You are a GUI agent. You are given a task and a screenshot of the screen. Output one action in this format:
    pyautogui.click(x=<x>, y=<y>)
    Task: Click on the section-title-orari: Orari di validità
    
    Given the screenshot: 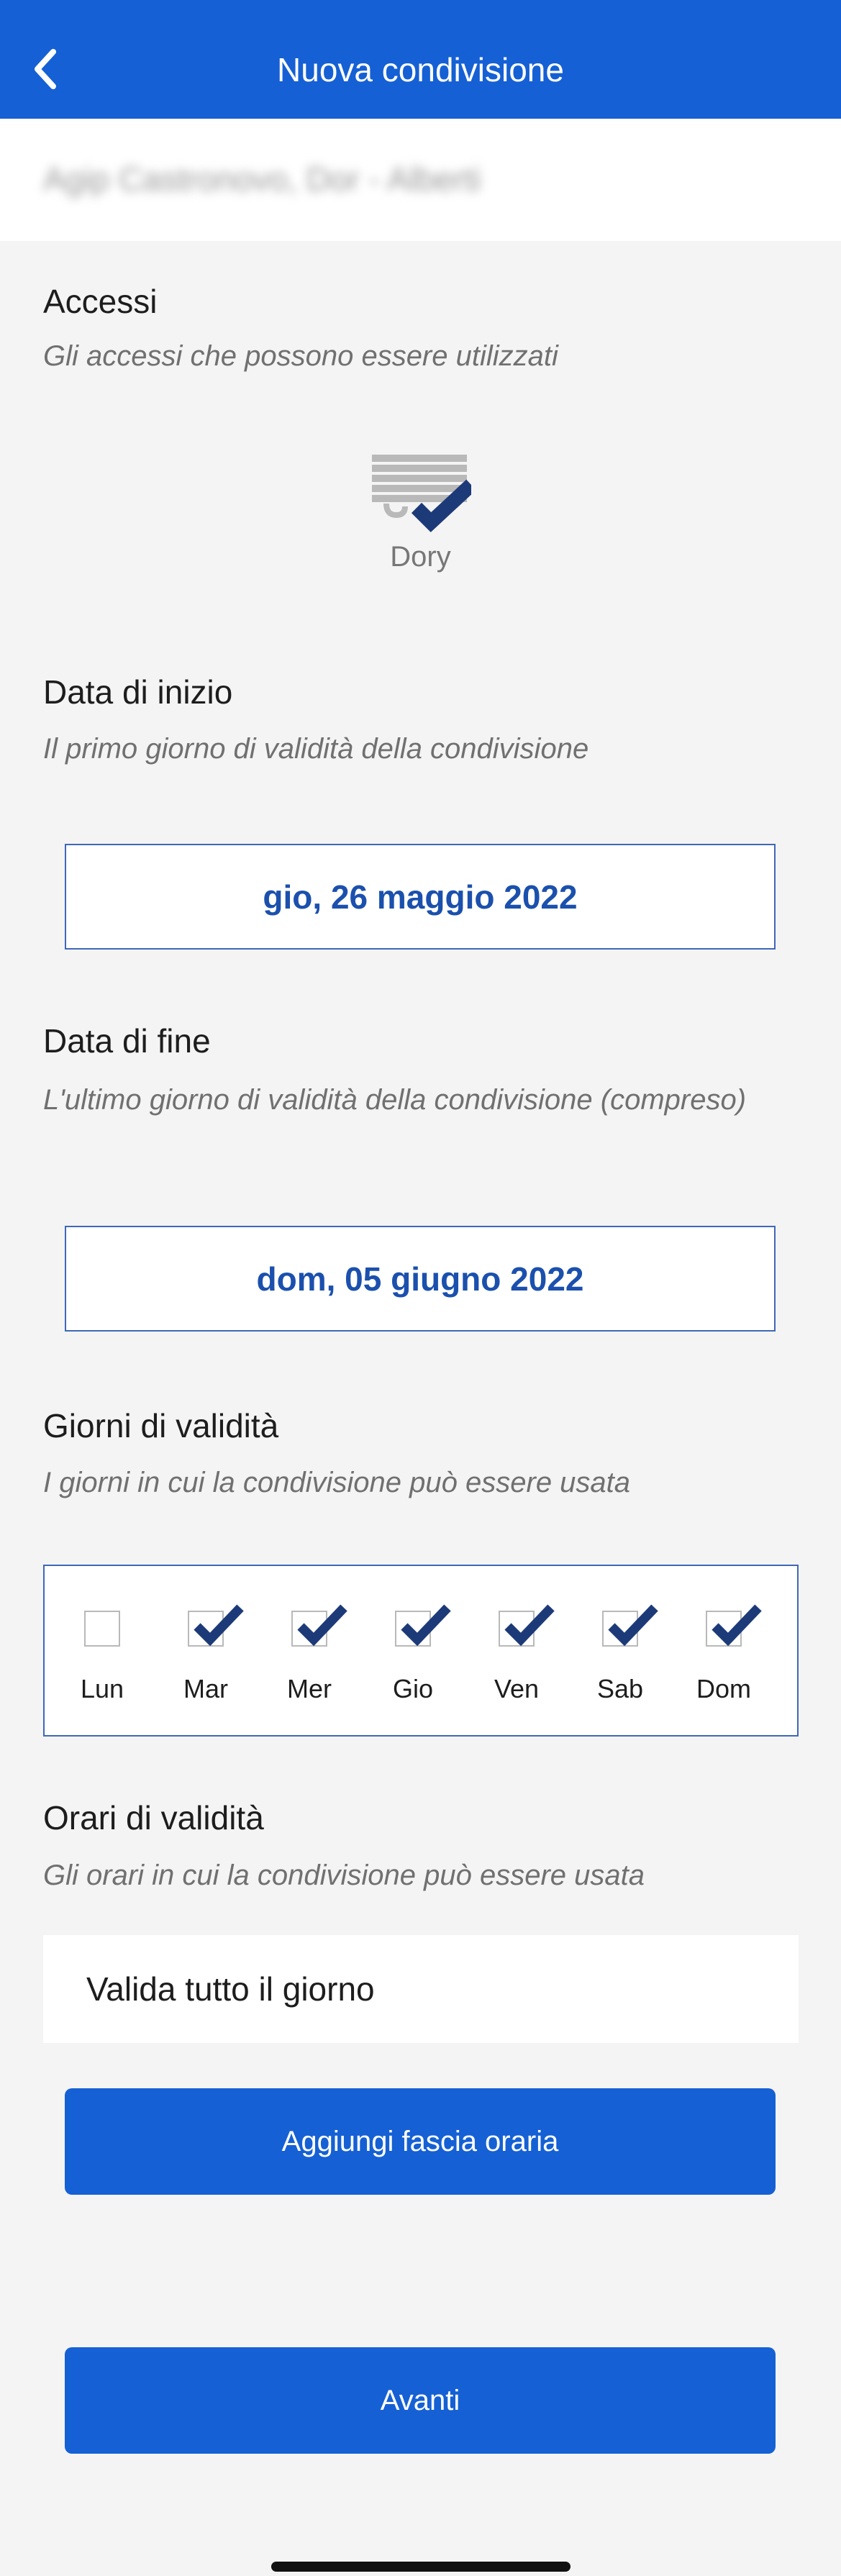 What is the action you would take?
    pyautogui.click(x=153, y=1818)
    